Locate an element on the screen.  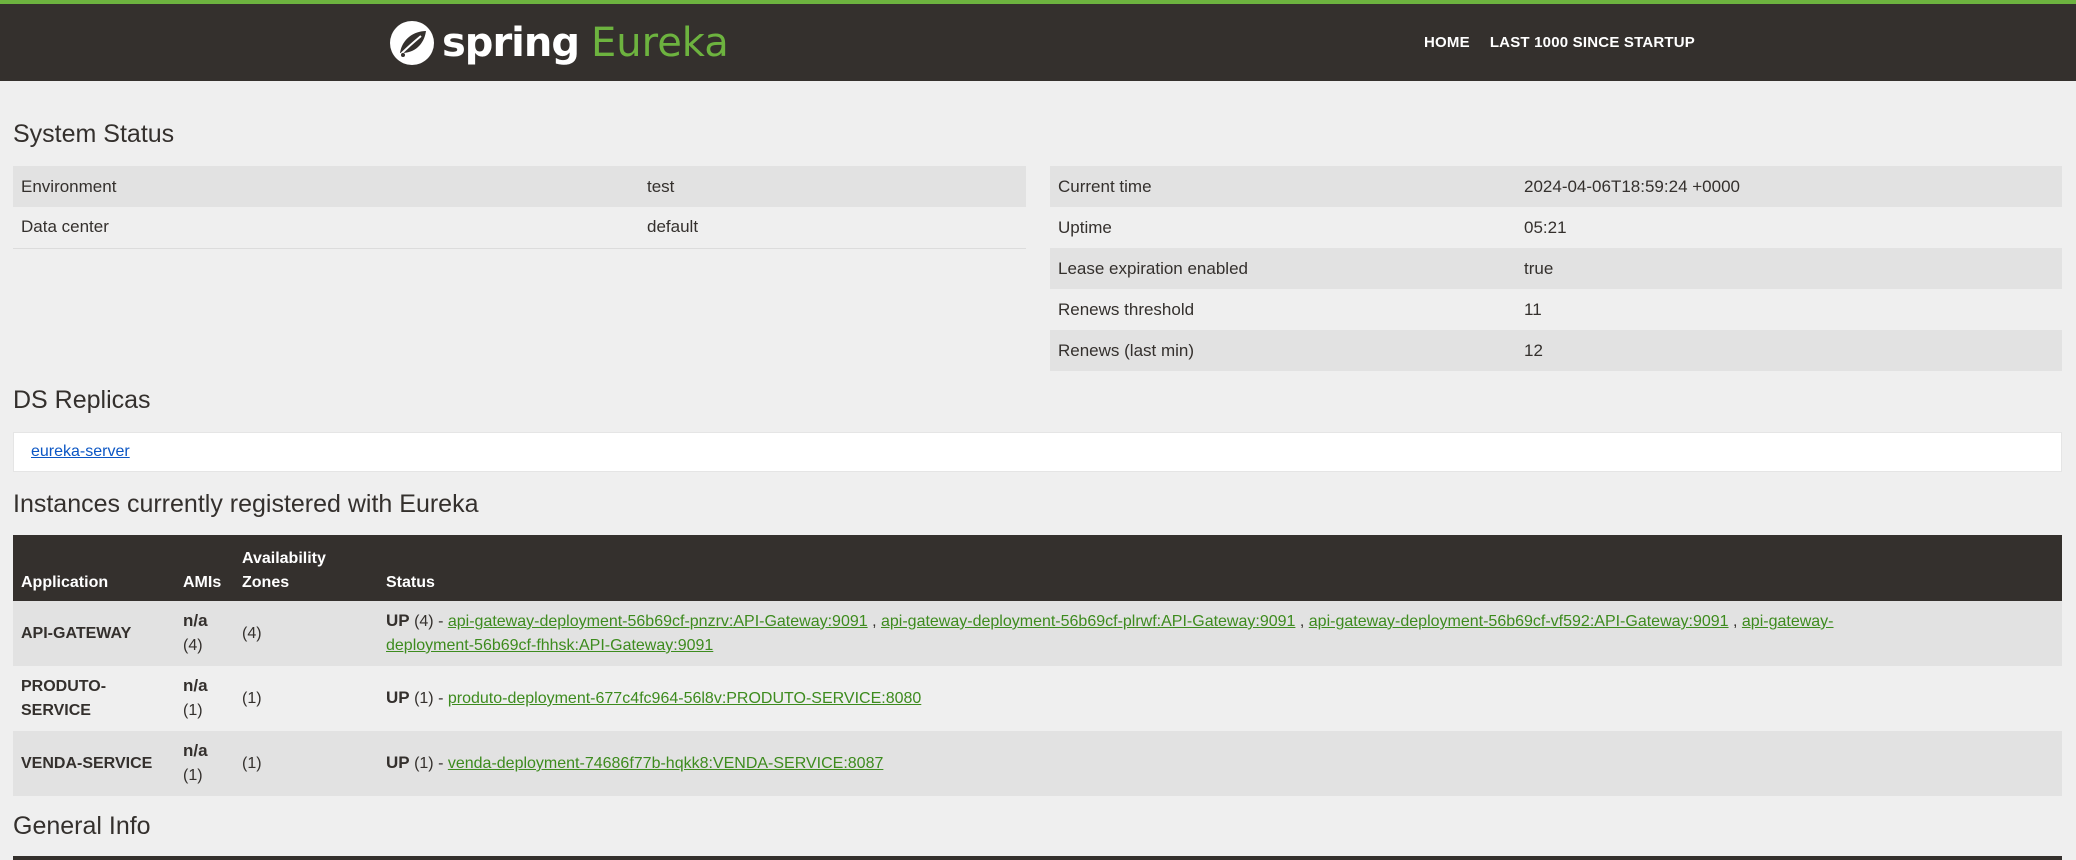
status-key: Environment is located at coordinates (326, 186).